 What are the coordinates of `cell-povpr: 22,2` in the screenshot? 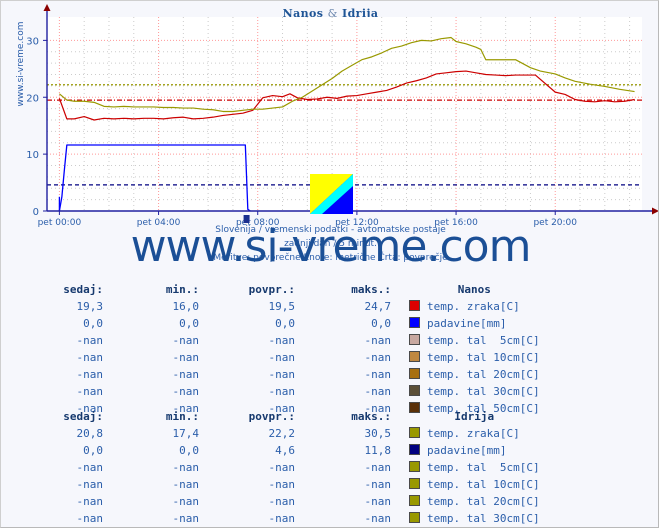 It's located at (282, 433).